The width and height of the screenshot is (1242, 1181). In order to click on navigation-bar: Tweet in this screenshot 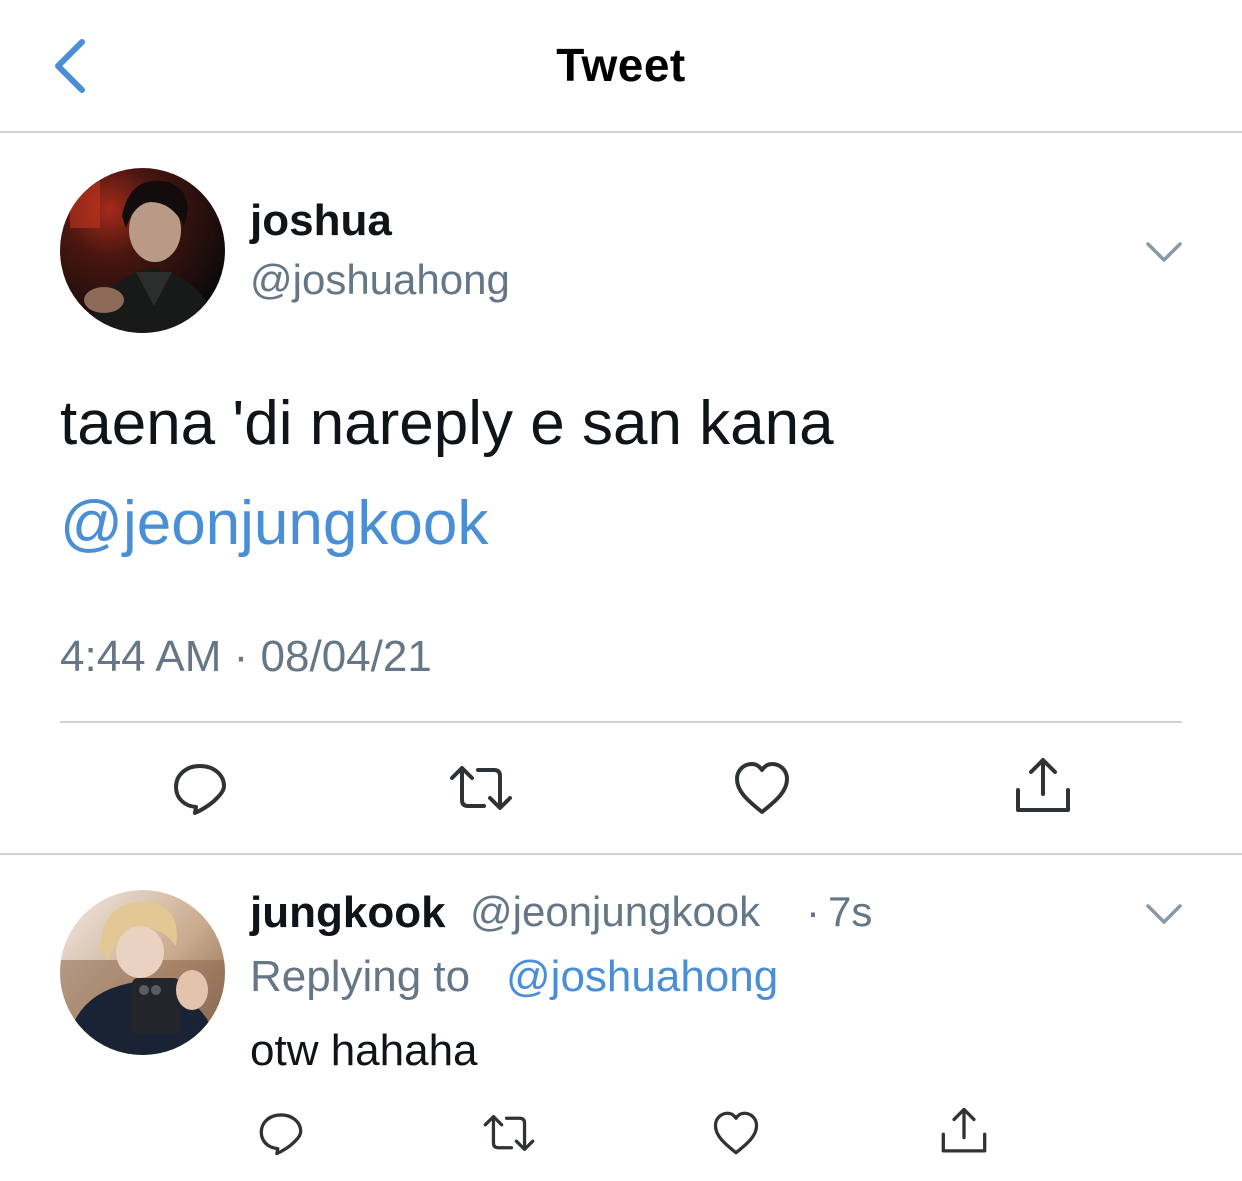, I will do `click(621, 66)`.